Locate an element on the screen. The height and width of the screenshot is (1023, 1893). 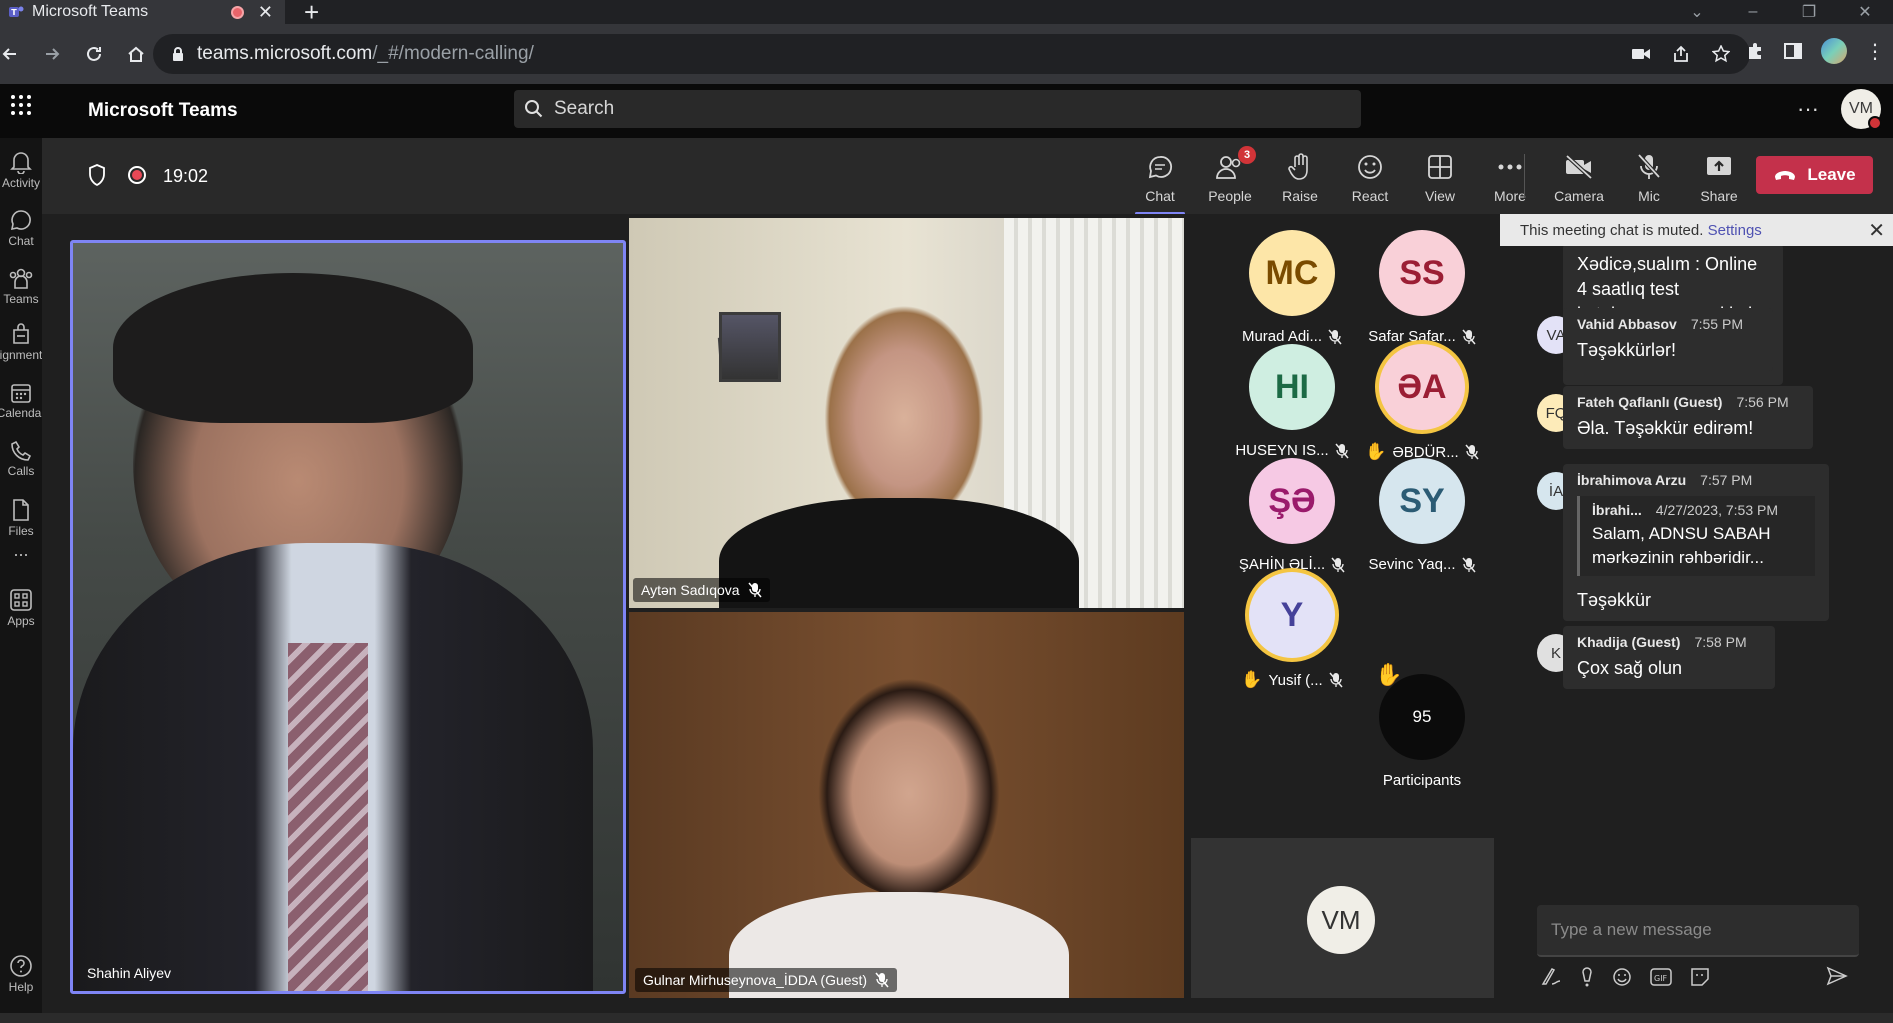
raise-hand-button: Raise is located at coordinates (1300, 178).